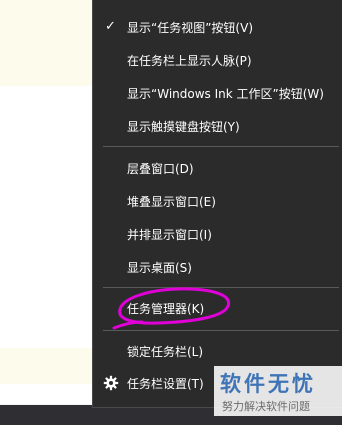 The width and height of the screenshot is (342, 425). Describe the element at coordinates (217, 267) in the screenshot. I see `menu-item-show-desktop: 显示桌面(S)` at that location.